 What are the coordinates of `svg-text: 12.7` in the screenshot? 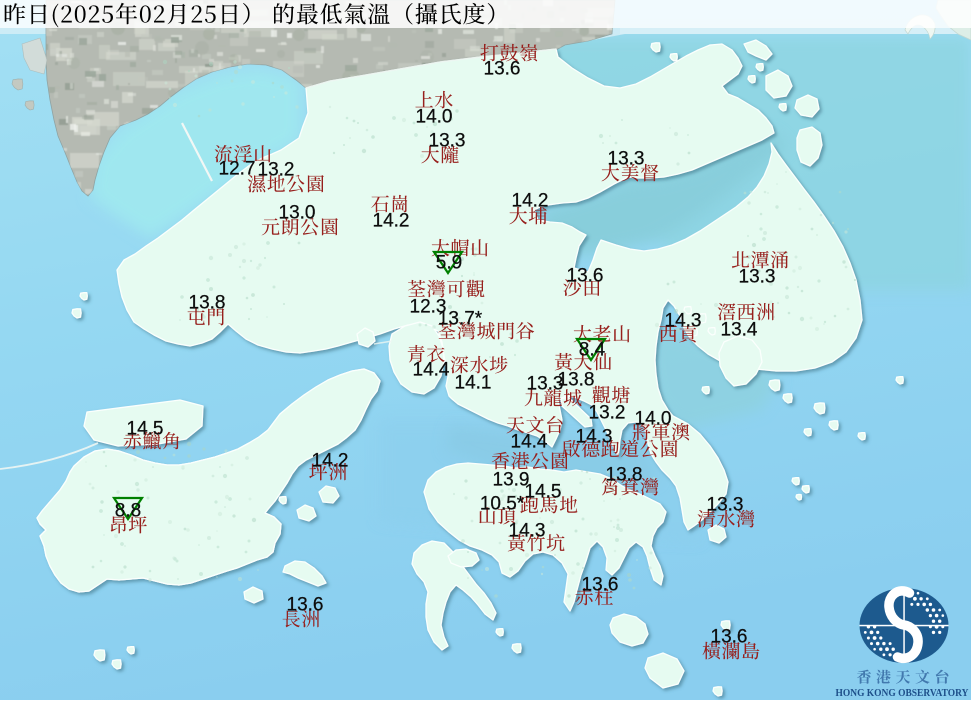 It's located at (237, 169).